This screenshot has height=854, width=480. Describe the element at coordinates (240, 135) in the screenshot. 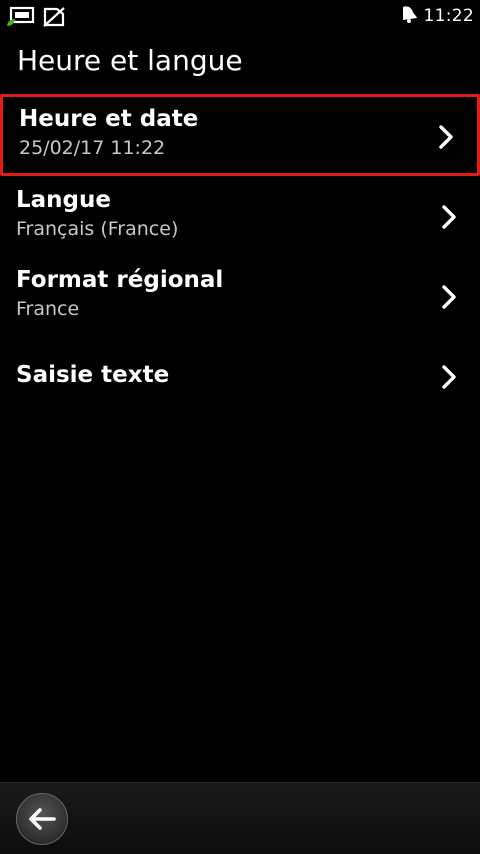

I see `list-item-heure-et-date: Heure et date 25/02/17 11:22` at that location.